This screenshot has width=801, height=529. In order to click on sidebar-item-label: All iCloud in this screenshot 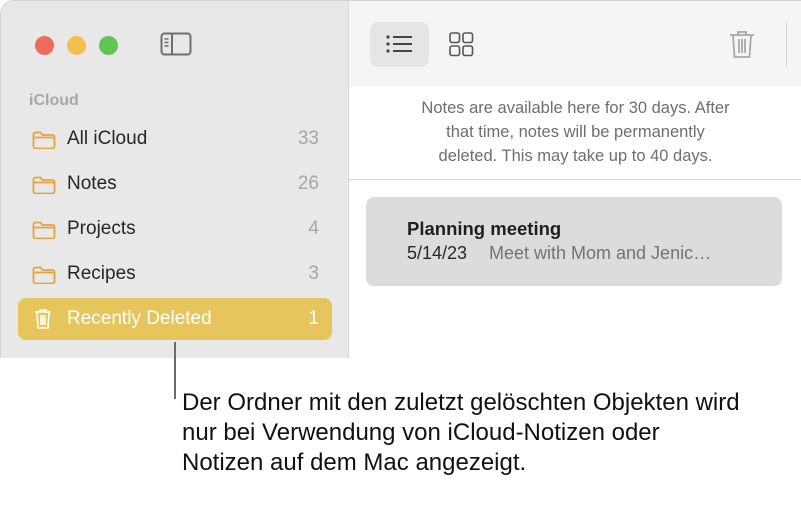, I will do `click(107, 138)`.